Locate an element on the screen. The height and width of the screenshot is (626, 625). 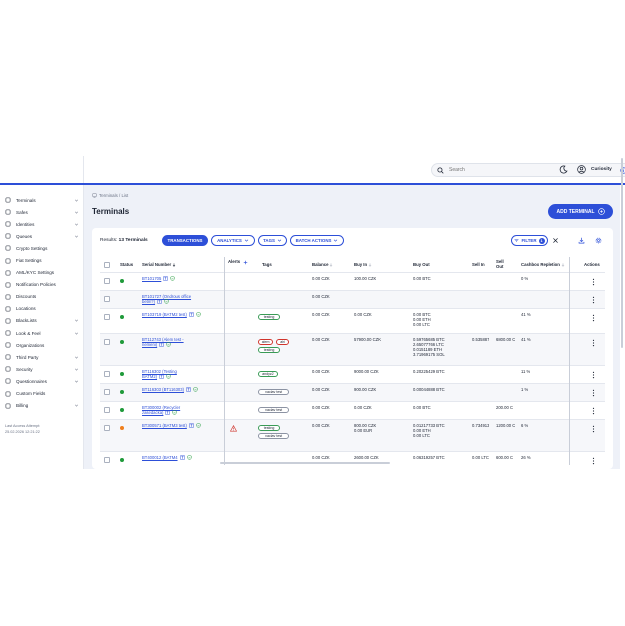
serial-number: BT300002 (Recycler zasedacka) is located at coordinates (161, 410).